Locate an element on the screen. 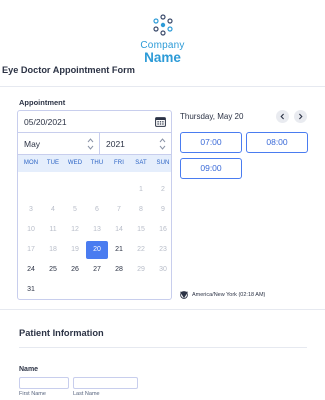 The image size is (325, 400). weekday-header-row: MON TUE WED THU FRI SAT SUN is located at coordinates (94, 163).